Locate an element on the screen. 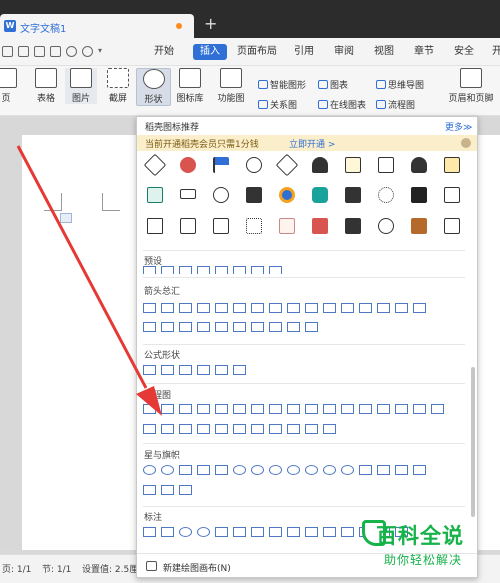 The image size is (500, 583). arrow-down-shape is located at coordinates (203, 308).